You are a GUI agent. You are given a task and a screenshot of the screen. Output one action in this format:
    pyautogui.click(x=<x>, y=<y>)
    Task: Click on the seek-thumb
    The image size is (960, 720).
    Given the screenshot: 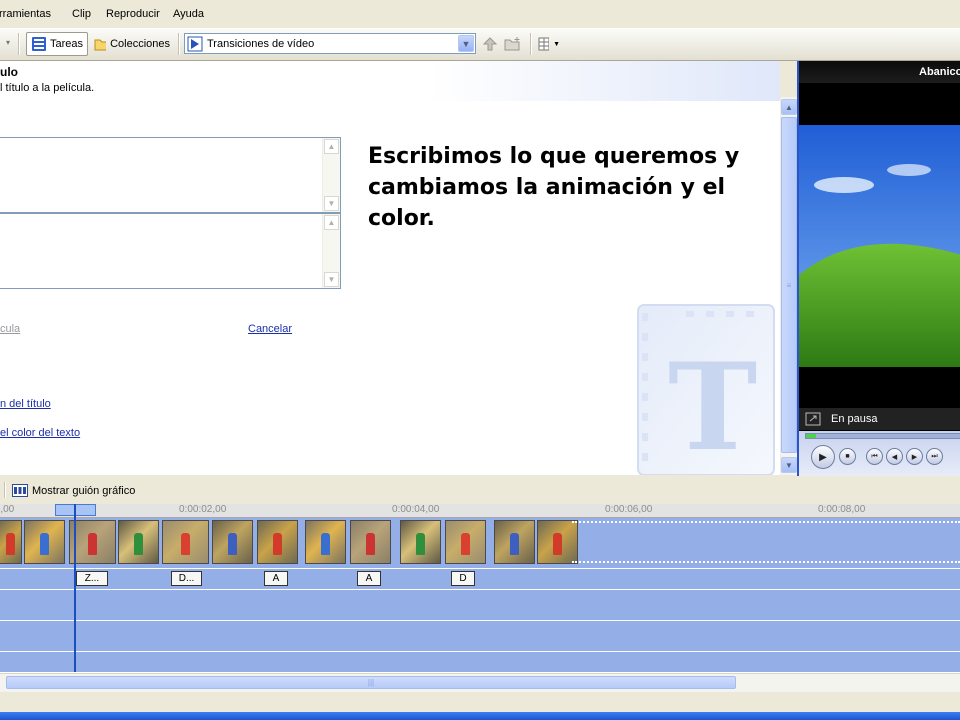 What is the action you would take?
    pyautogui.click(x=811, y=436)
    